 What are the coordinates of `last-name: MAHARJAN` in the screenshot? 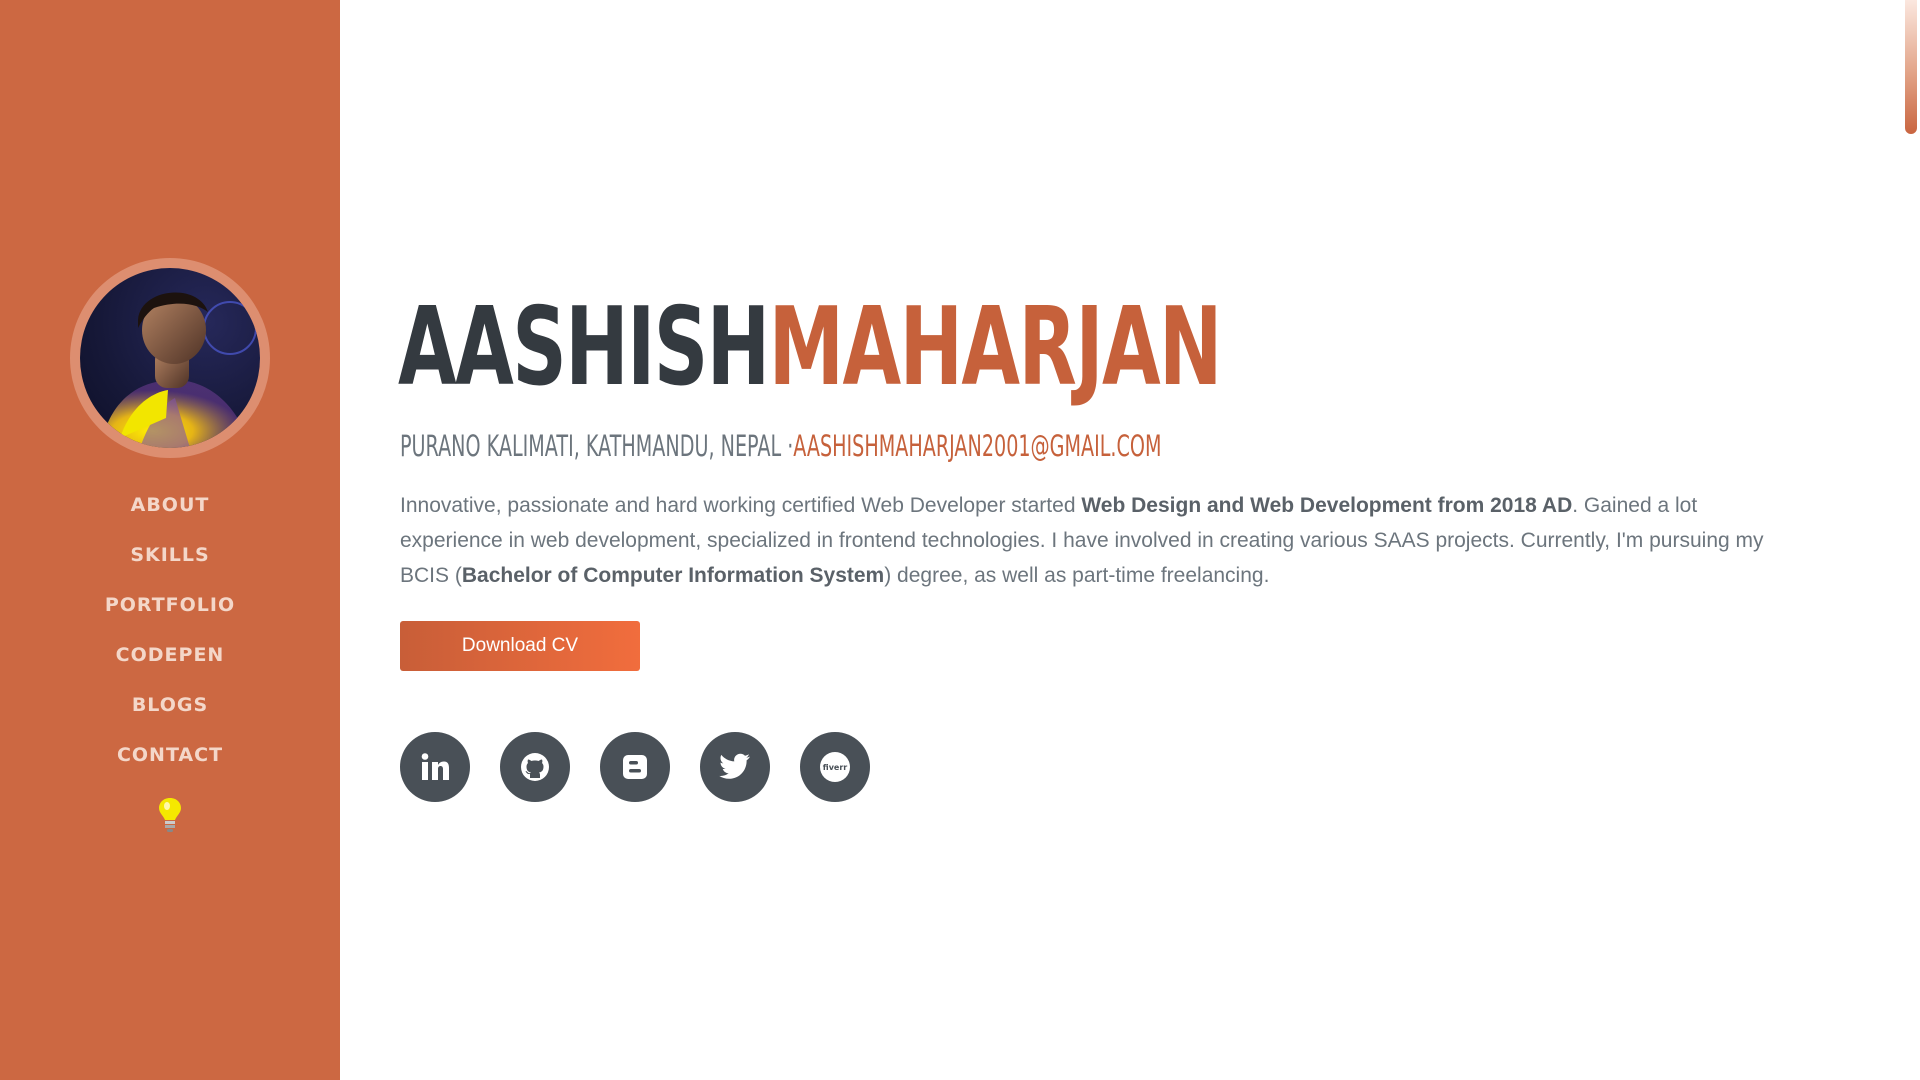 It's located at (995, 347).